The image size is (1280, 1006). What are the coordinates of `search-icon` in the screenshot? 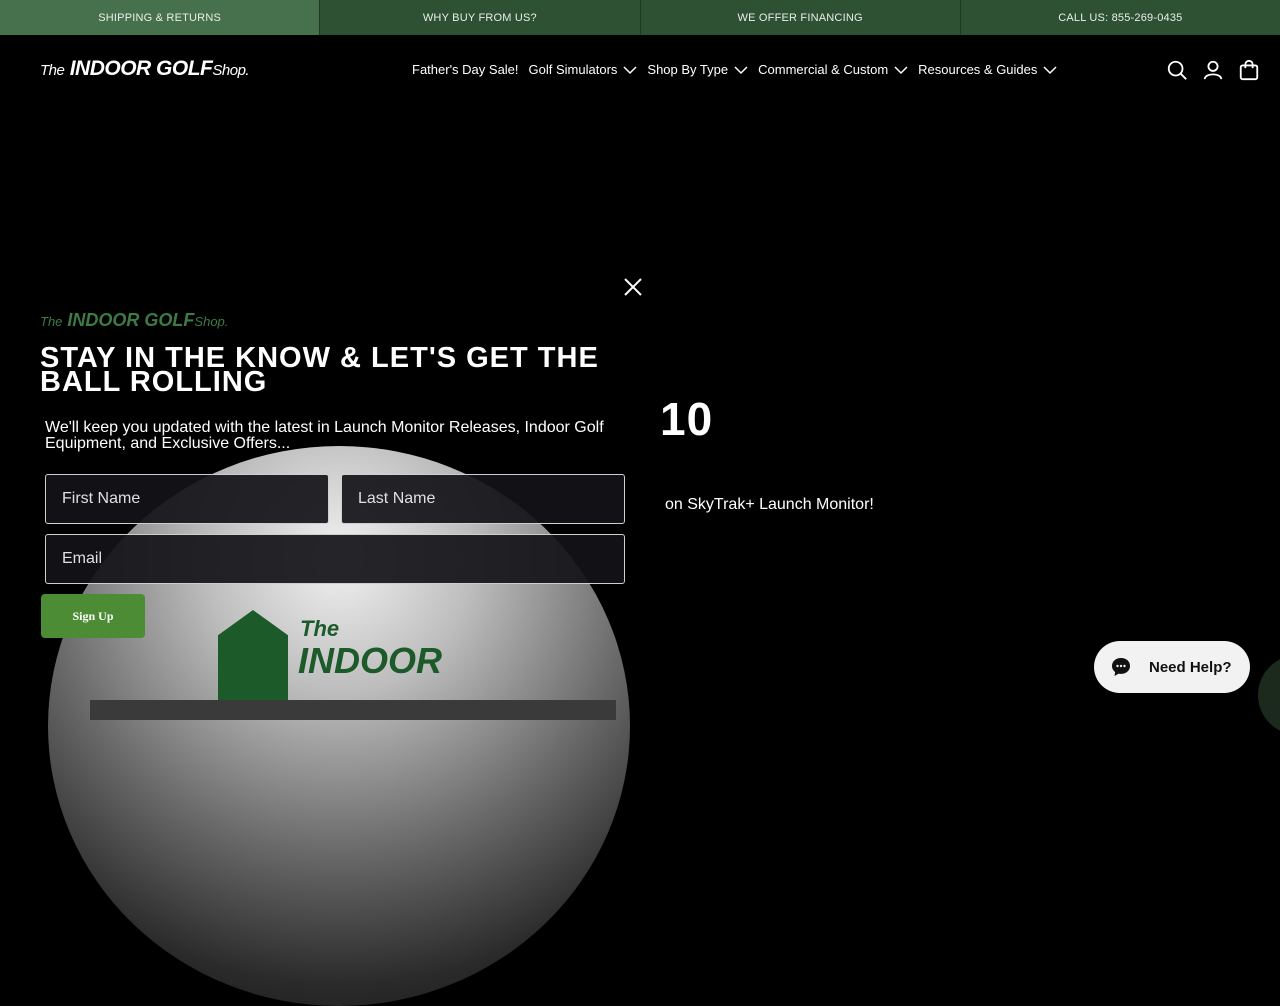 It's located at (1177, 70).